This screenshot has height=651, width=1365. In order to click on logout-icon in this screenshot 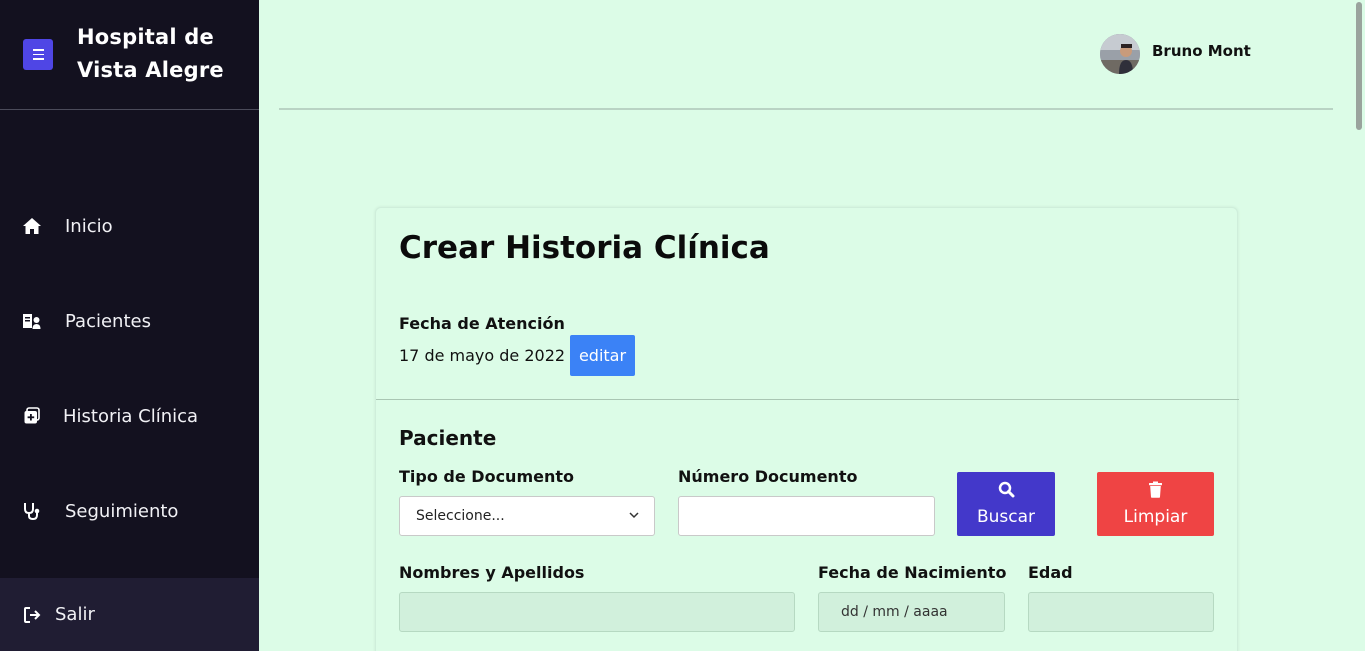, I will do `click(32, 615)`.